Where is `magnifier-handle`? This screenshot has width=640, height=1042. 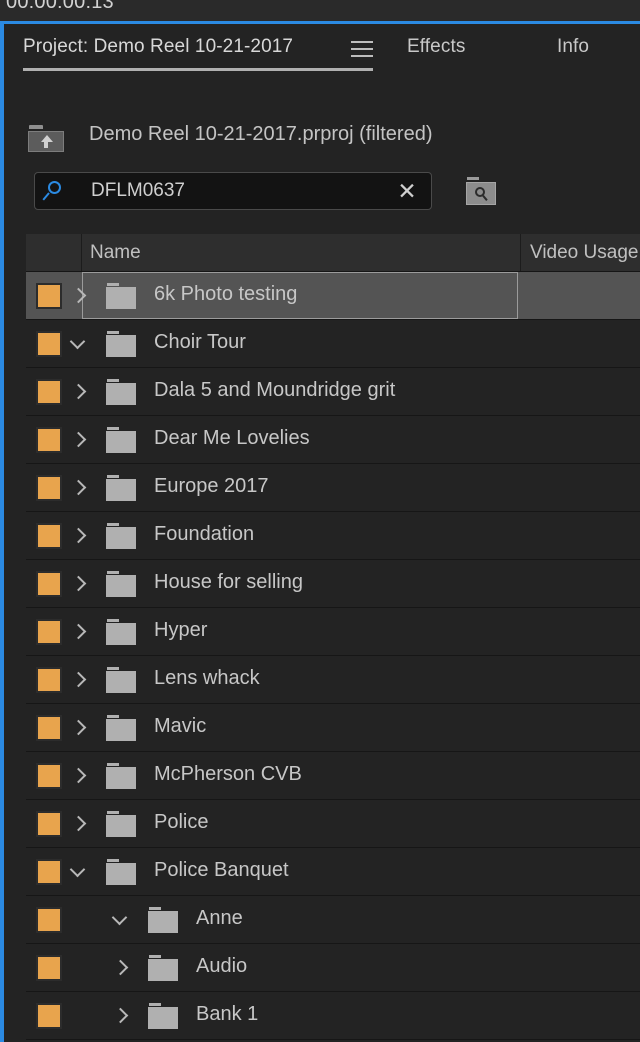 magnifier-handle is located at coordinates (46, 196).